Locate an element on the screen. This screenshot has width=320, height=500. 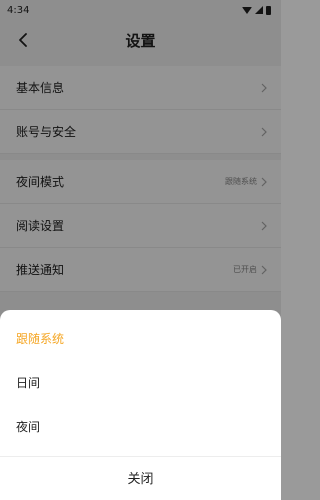
sheet-option-follow-system: 跟随系统 is located at coordinates (140, 338).